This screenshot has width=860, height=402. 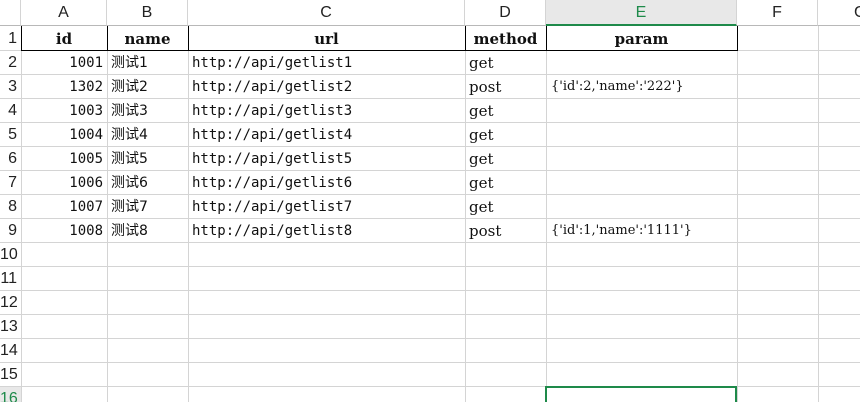 What do you see at coordinates (64, 159) in the screenshot?
I see `cell-id: 1005` at bounding box center [64, 159].